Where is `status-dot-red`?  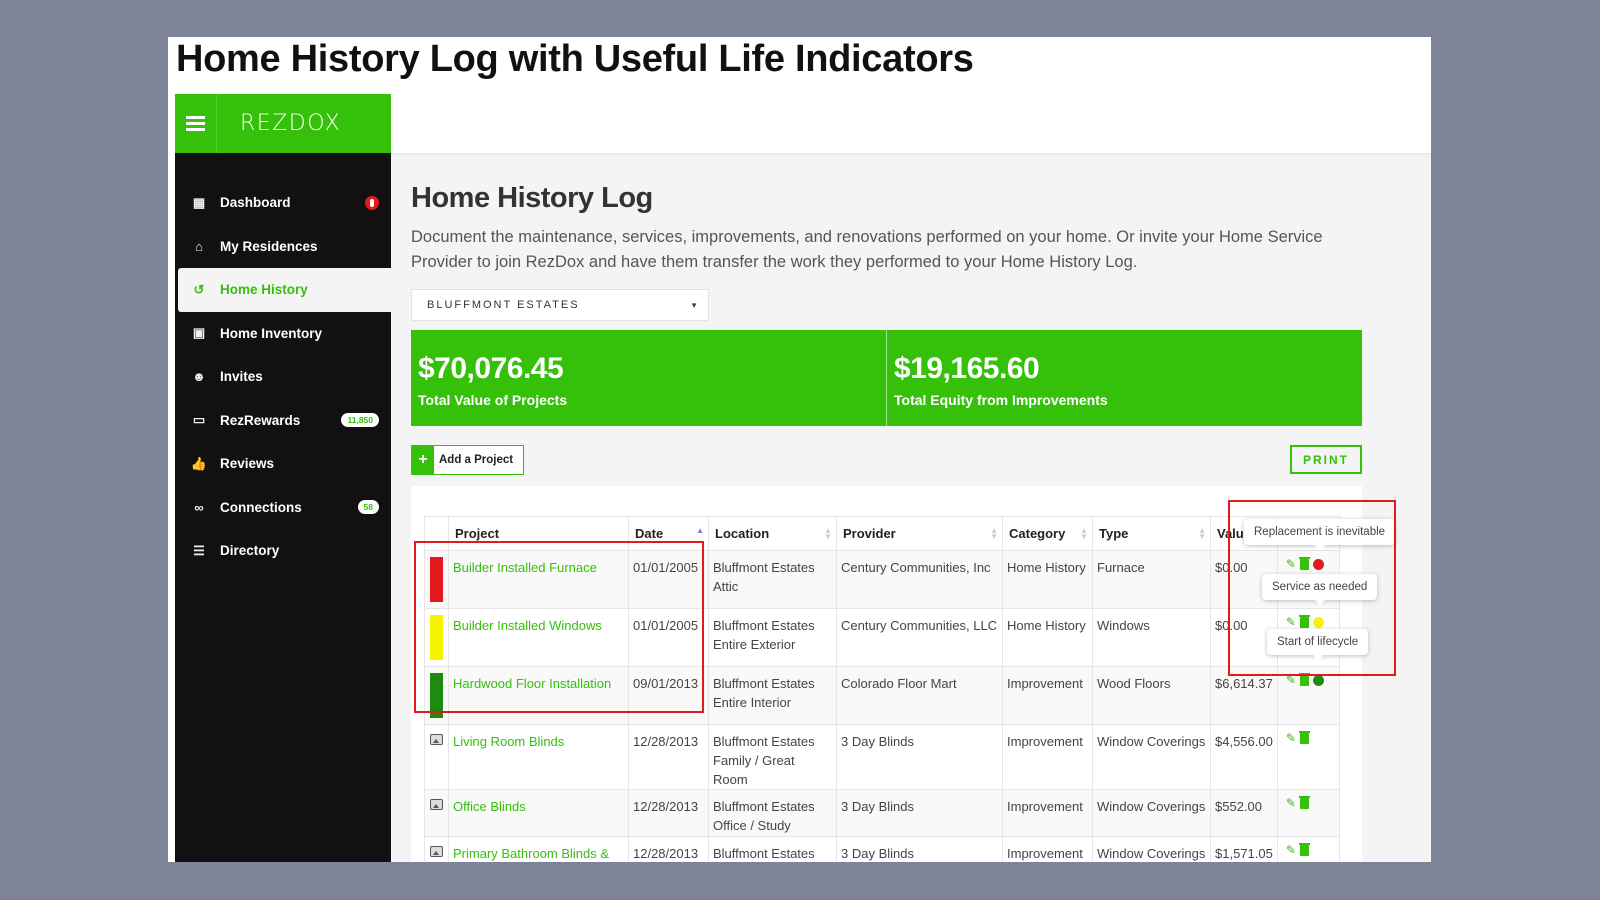
status-dot-red is located at coordinates (1318, 564).